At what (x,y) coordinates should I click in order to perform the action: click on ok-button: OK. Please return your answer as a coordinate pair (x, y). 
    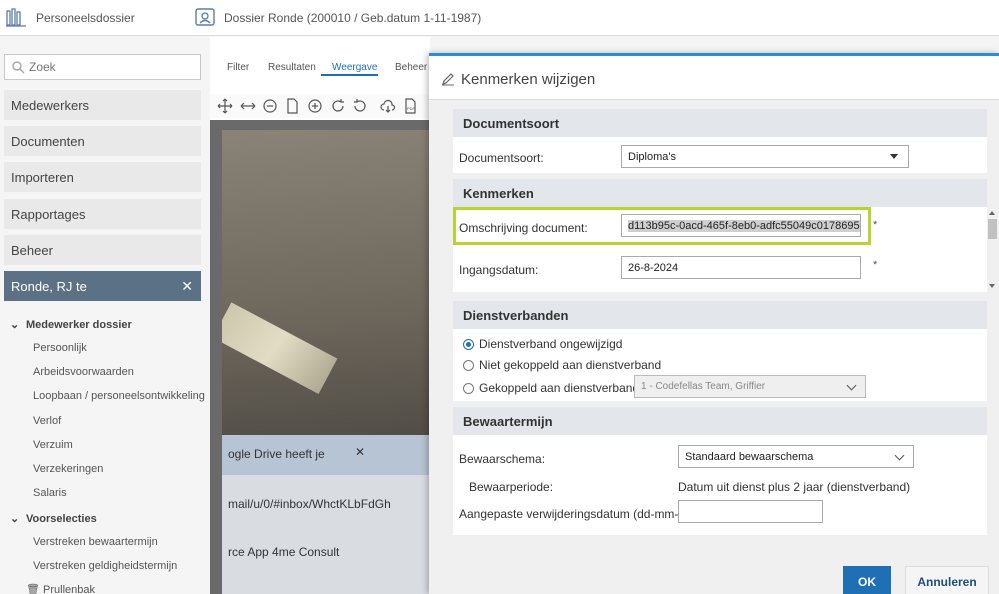
    Looking at the image, I should click on (867, 580).